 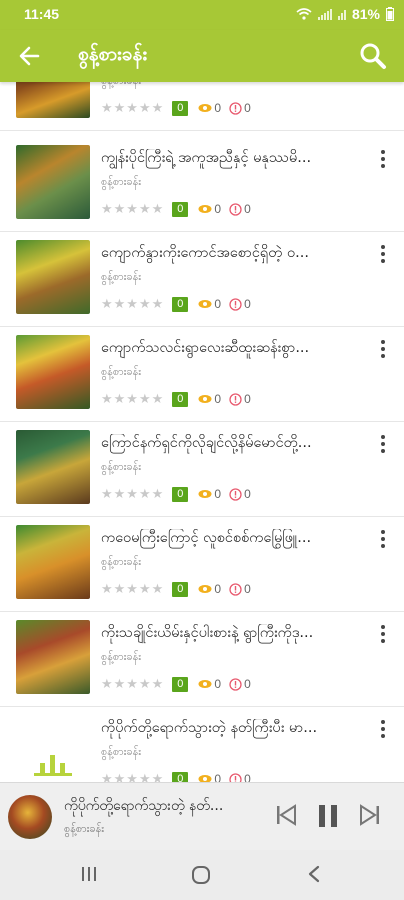 I want to click on battery-percent: 81%, so click(x=365, y=14).